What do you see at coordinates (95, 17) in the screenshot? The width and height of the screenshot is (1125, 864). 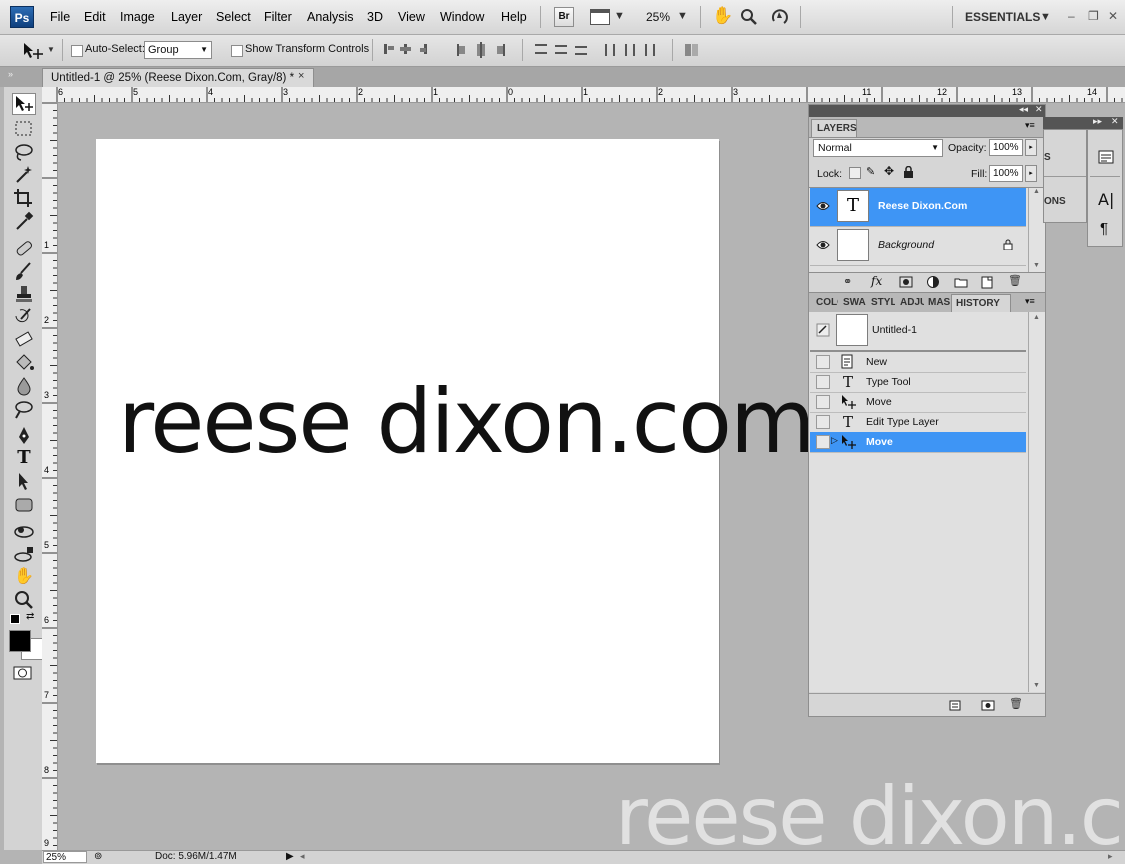 I see `menu-edit: Edit` at bounding box center [95, 17].